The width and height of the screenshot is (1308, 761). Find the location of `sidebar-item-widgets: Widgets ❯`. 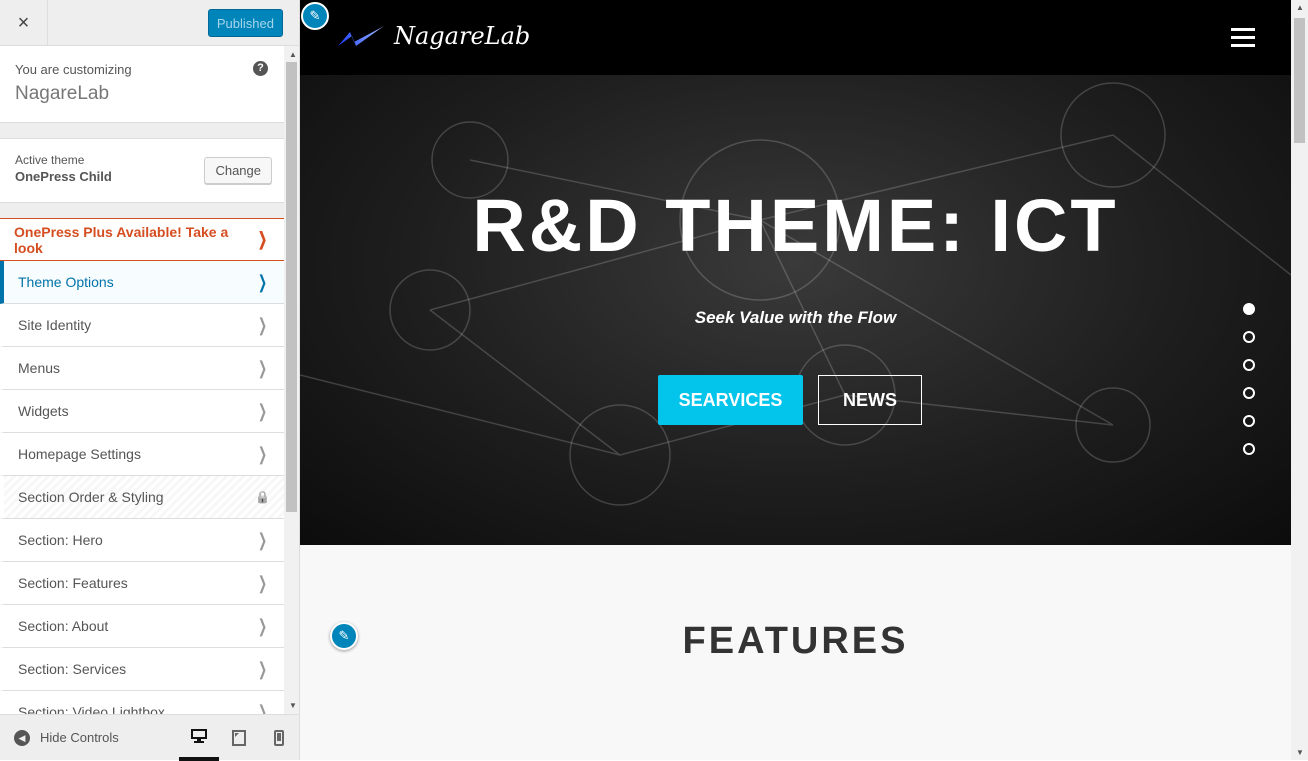

sidebar-item-widgets: Widgets ❯ is located at coordinates (142, 411).